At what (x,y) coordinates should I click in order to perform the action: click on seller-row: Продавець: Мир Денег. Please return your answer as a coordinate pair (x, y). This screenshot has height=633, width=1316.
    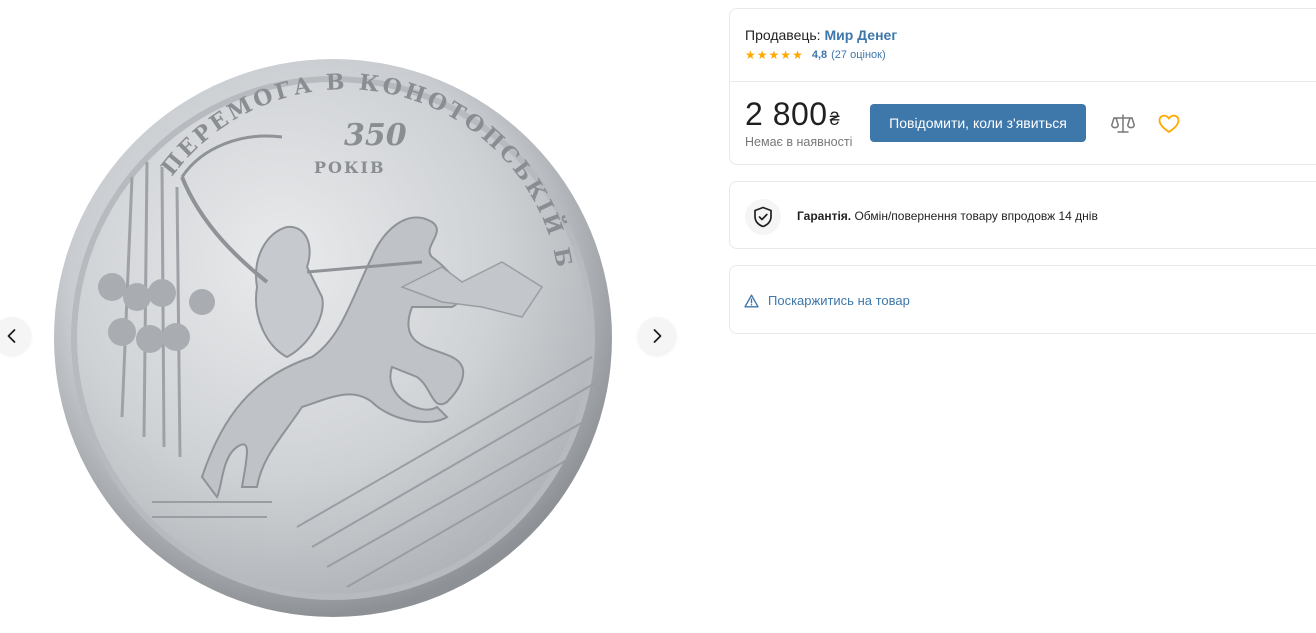
    Looking at the image, I should click on (821, 35).